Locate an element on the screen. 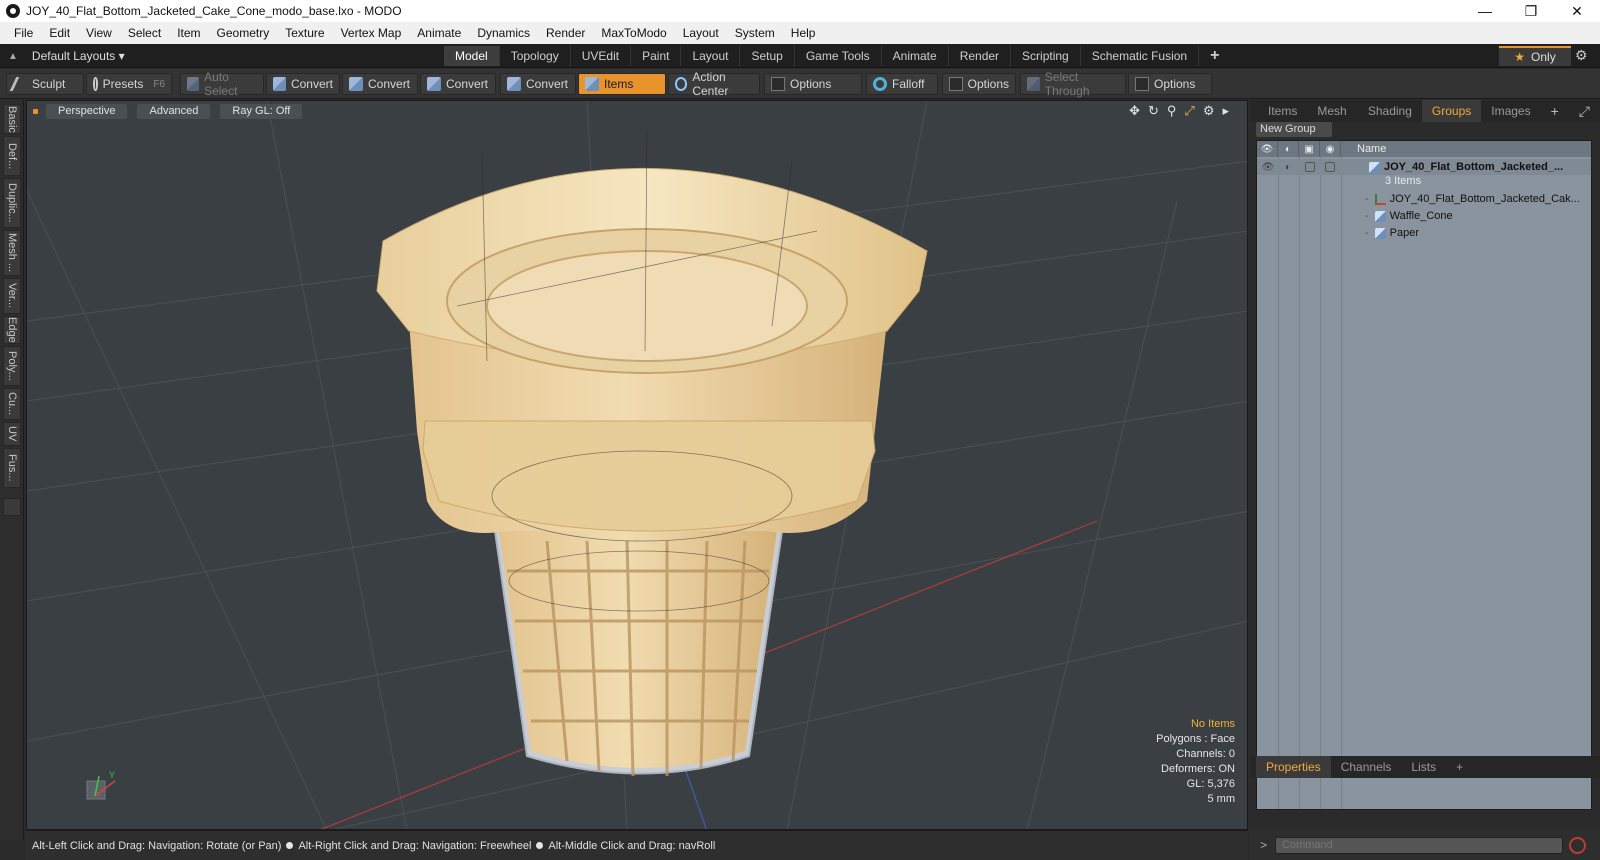 This screenshot has width=1600, height=860. menu-dynamics: Dynamics is located at coordinates (503, 33).